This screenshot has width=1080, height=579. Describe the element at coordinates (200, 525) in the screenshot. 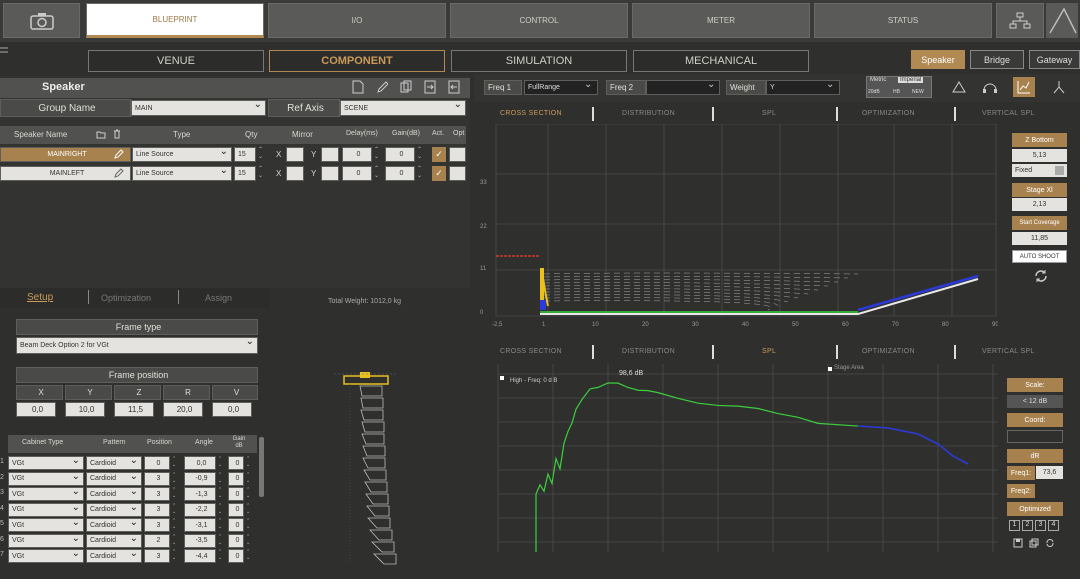

I see `angle-input: -3,1` at that location.